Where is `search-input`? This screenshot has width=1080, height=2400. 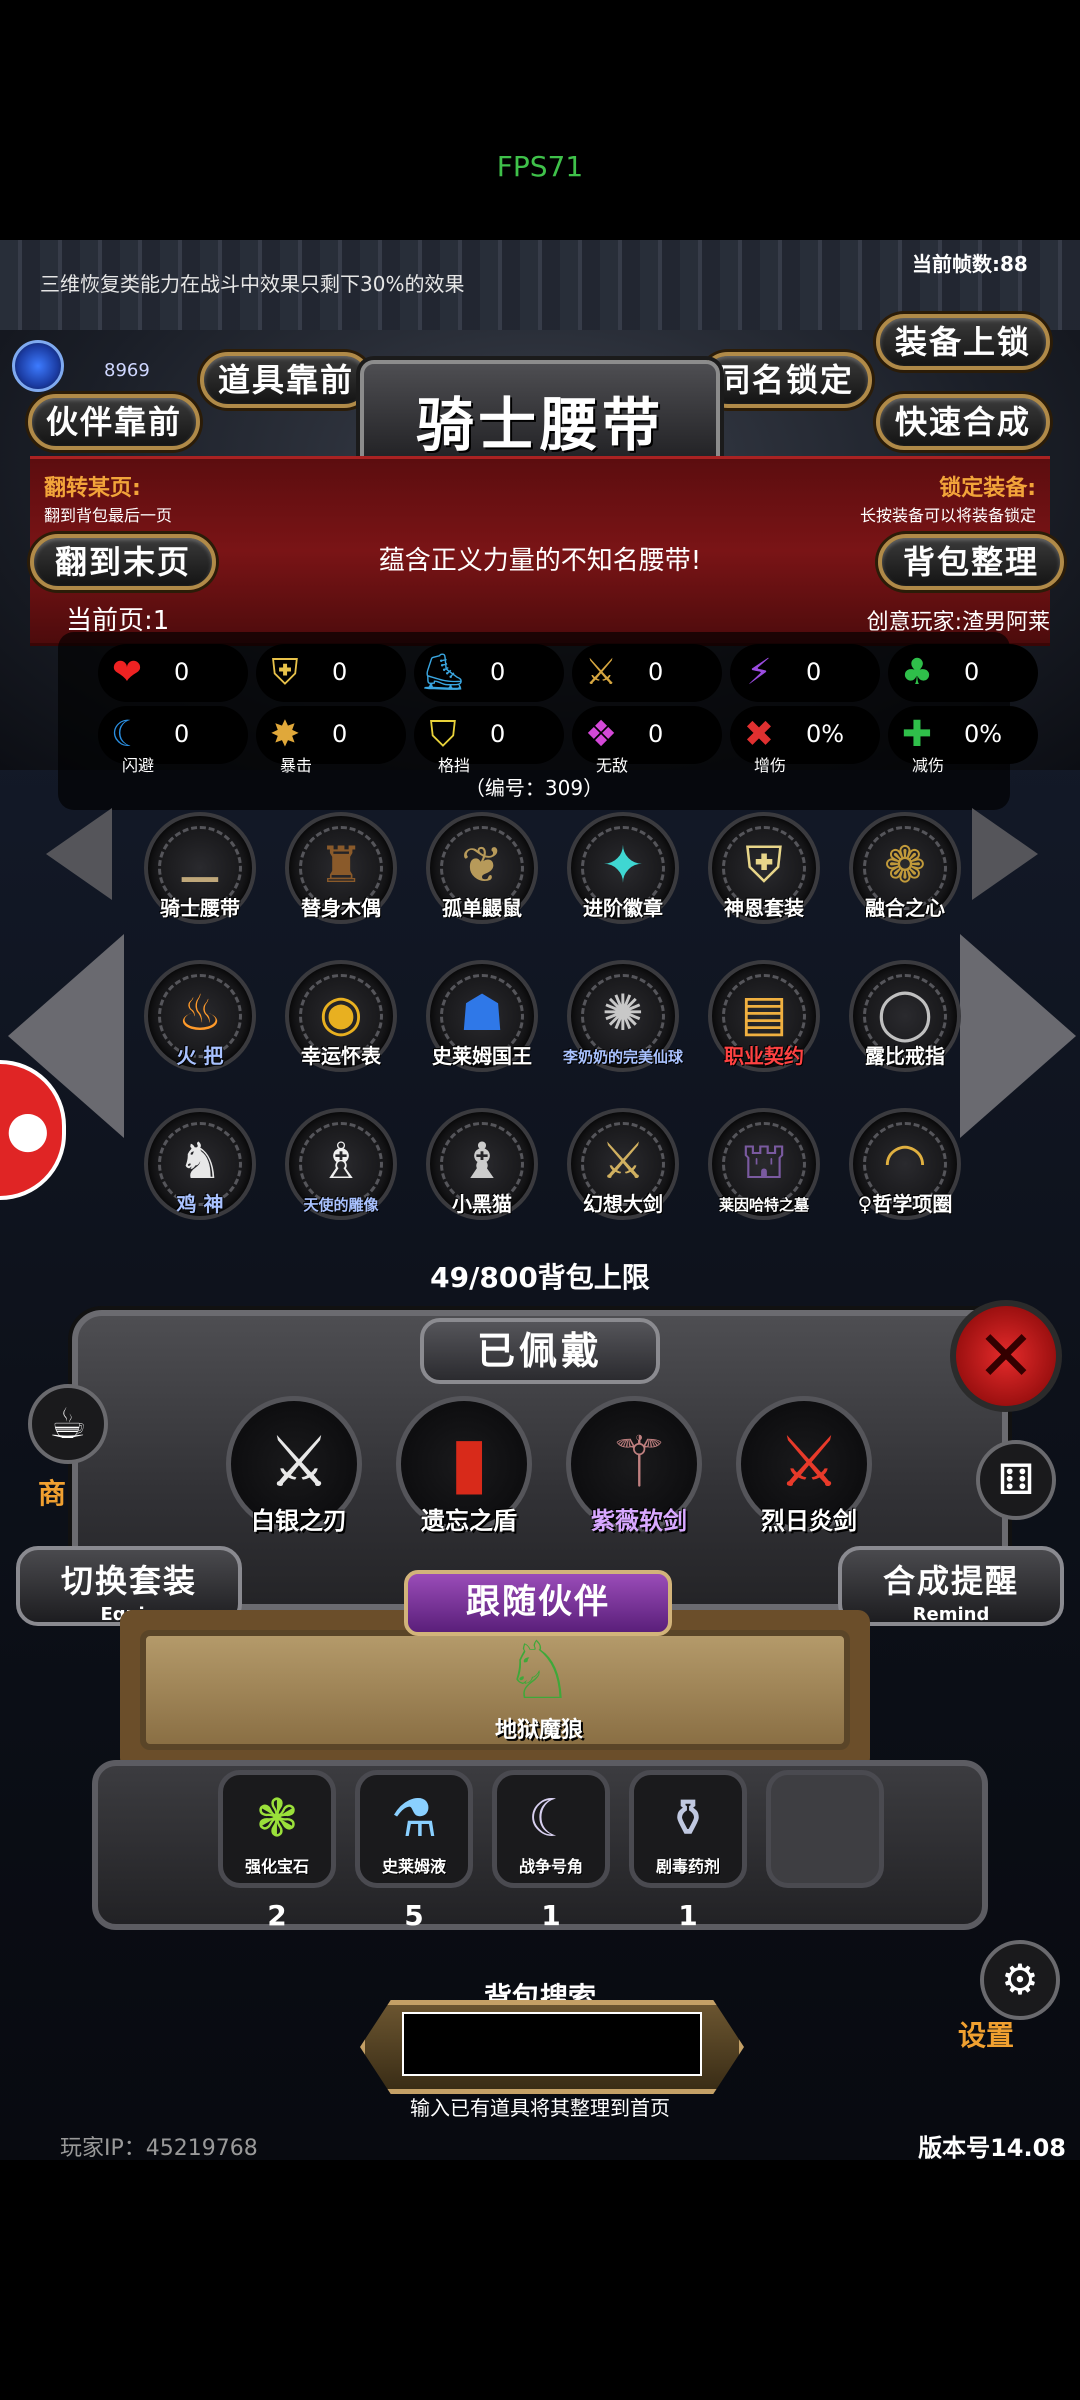 search-input is located at coordinates (552, 2044).